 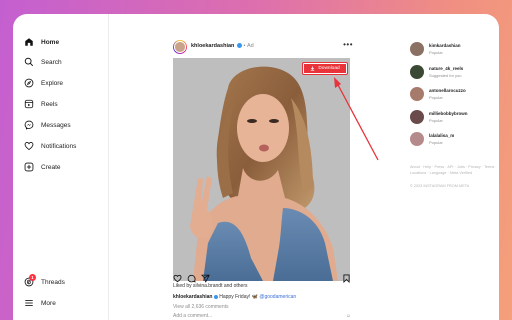 What do you see at coordinates (28, 62) in the screenshot?
I see `search-icon` at bounding box center [28, 62].